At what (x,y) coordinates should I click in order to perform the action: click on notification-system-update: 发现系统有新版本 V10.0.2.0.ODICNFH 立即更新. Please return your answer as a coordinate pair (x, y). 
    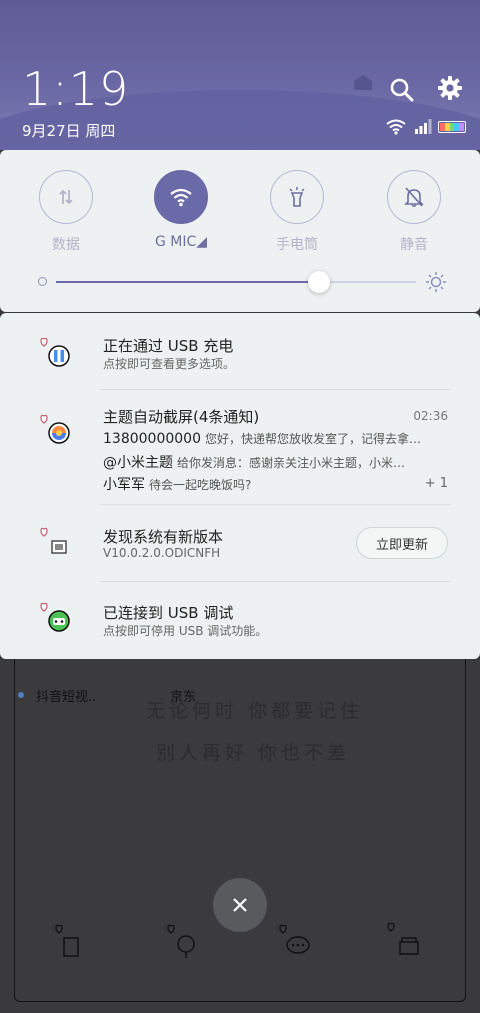
    Looking at the image, I should click on (240, 543).